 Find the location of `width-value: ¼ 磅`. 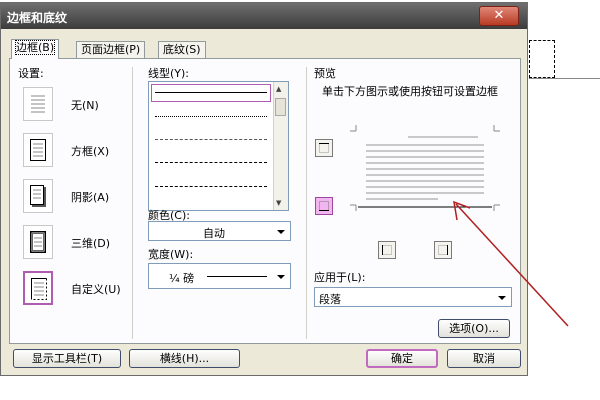

width-value: ¼ 磅 is located at coordinates (182, 278).